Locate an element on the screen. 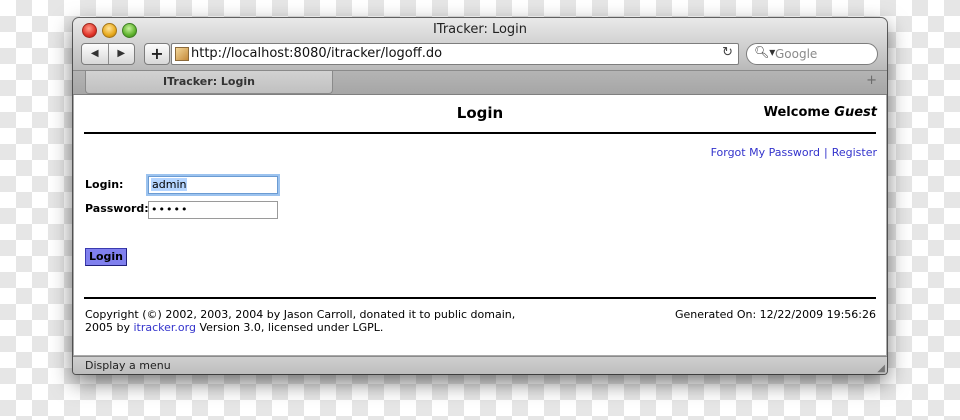 This screenshot has height=420, width=960. nav-buttons: ◀ ▶ is located at coordinates (108, 54).